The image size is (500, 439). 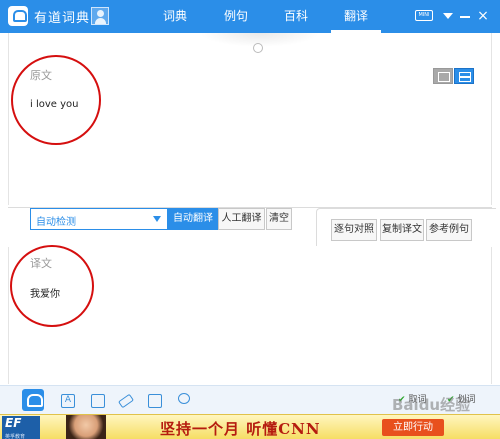 What do you see at coordinates (402, 230) in the screenshot?
I see `copy-translation-button: 复制译文` at bounding box center [402, 230].